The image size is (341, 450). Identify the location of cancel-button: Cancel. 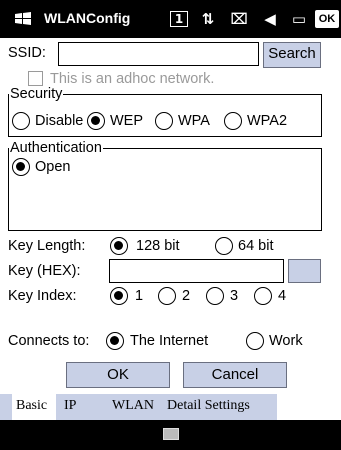
(235, 375).